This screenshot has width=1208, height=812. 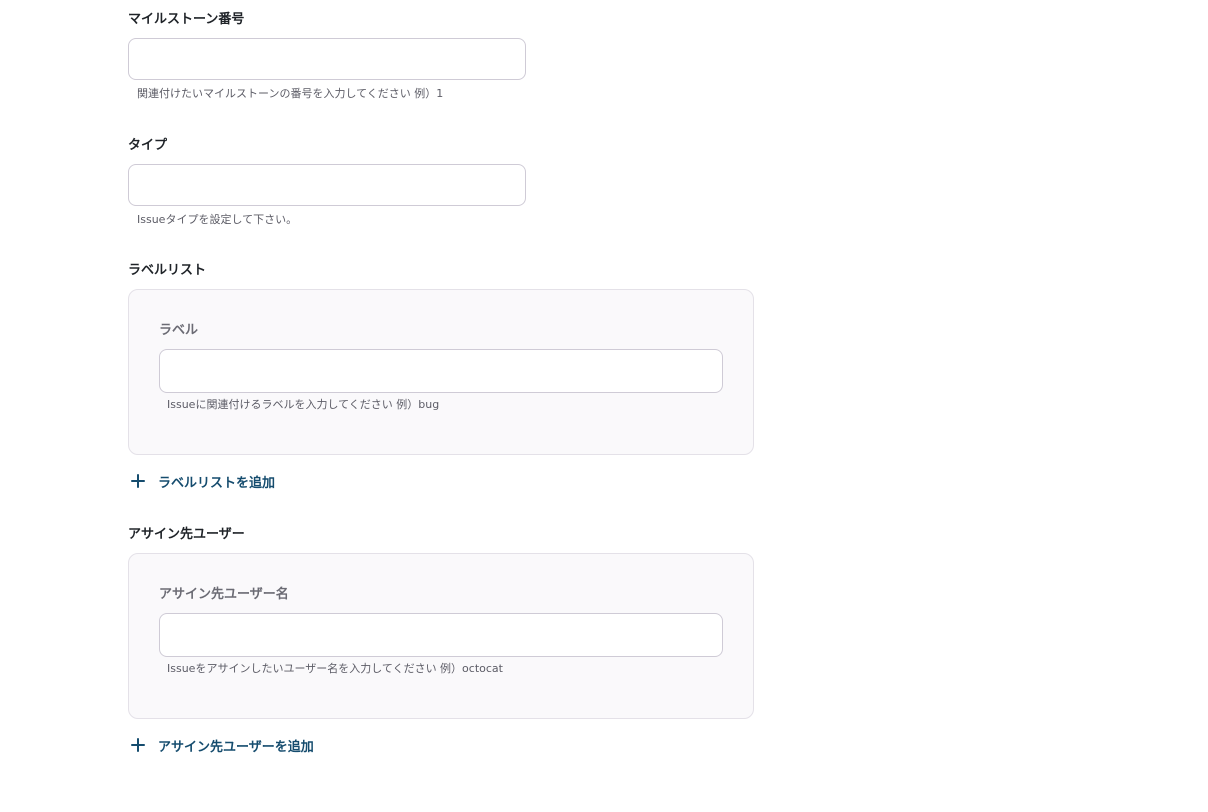 I want to click on type-hint: Issueタイプを設定して下さい。, so click(x=217, y=219).